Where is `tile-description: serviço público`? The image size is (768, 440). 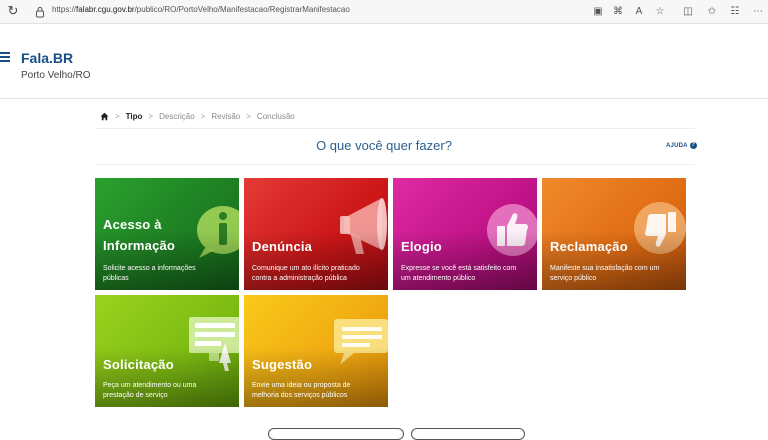 tile-description: serviço público is located at coordinates (573, 278).